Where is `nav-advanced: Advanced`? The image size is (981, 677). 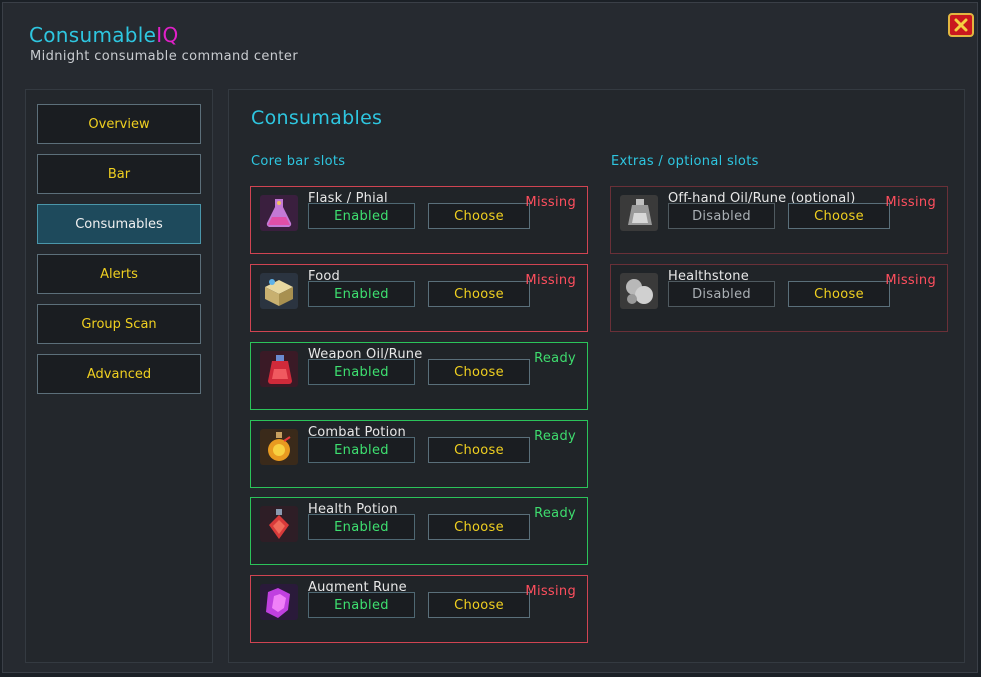 nav-advanced: Advanced is located at coordinates (119, 374).